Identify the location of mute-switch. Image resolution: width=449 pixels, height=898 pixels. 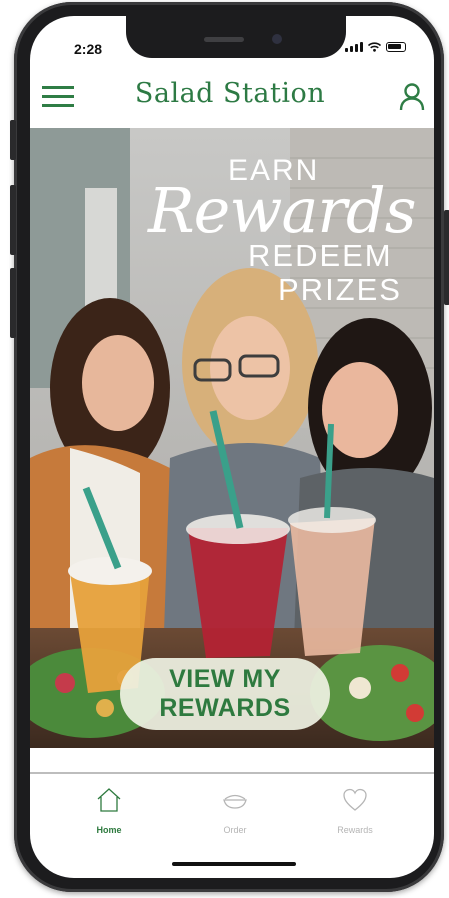
(13, 140).